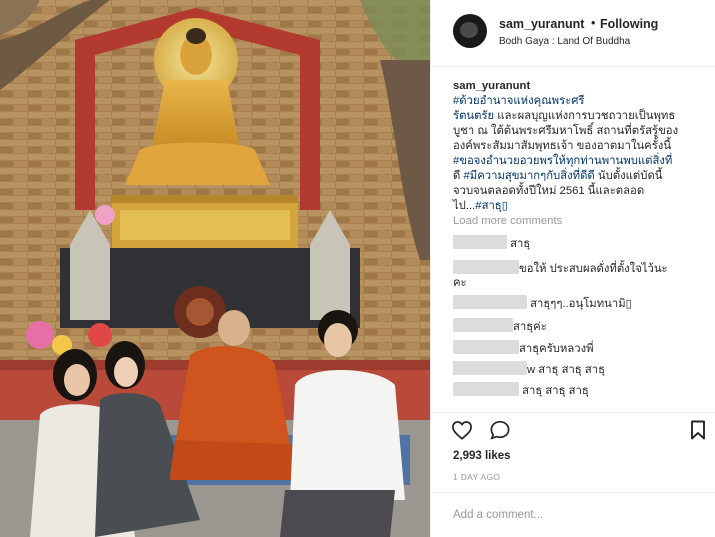  Describe the element at coordinates (564, 116) in the screenshot. I see `caption-line: รัตนตรัย และผลบุญแห่งการบวชถวายเป็นพุทธ` at that location.